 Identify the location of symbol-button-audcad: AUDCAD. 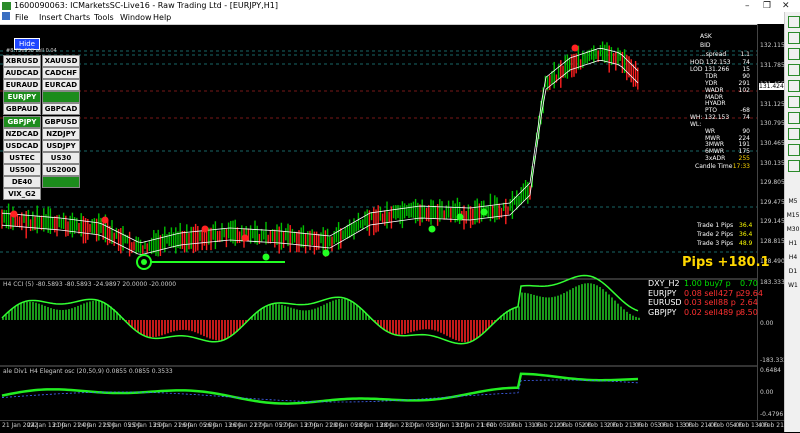
(22, 73).